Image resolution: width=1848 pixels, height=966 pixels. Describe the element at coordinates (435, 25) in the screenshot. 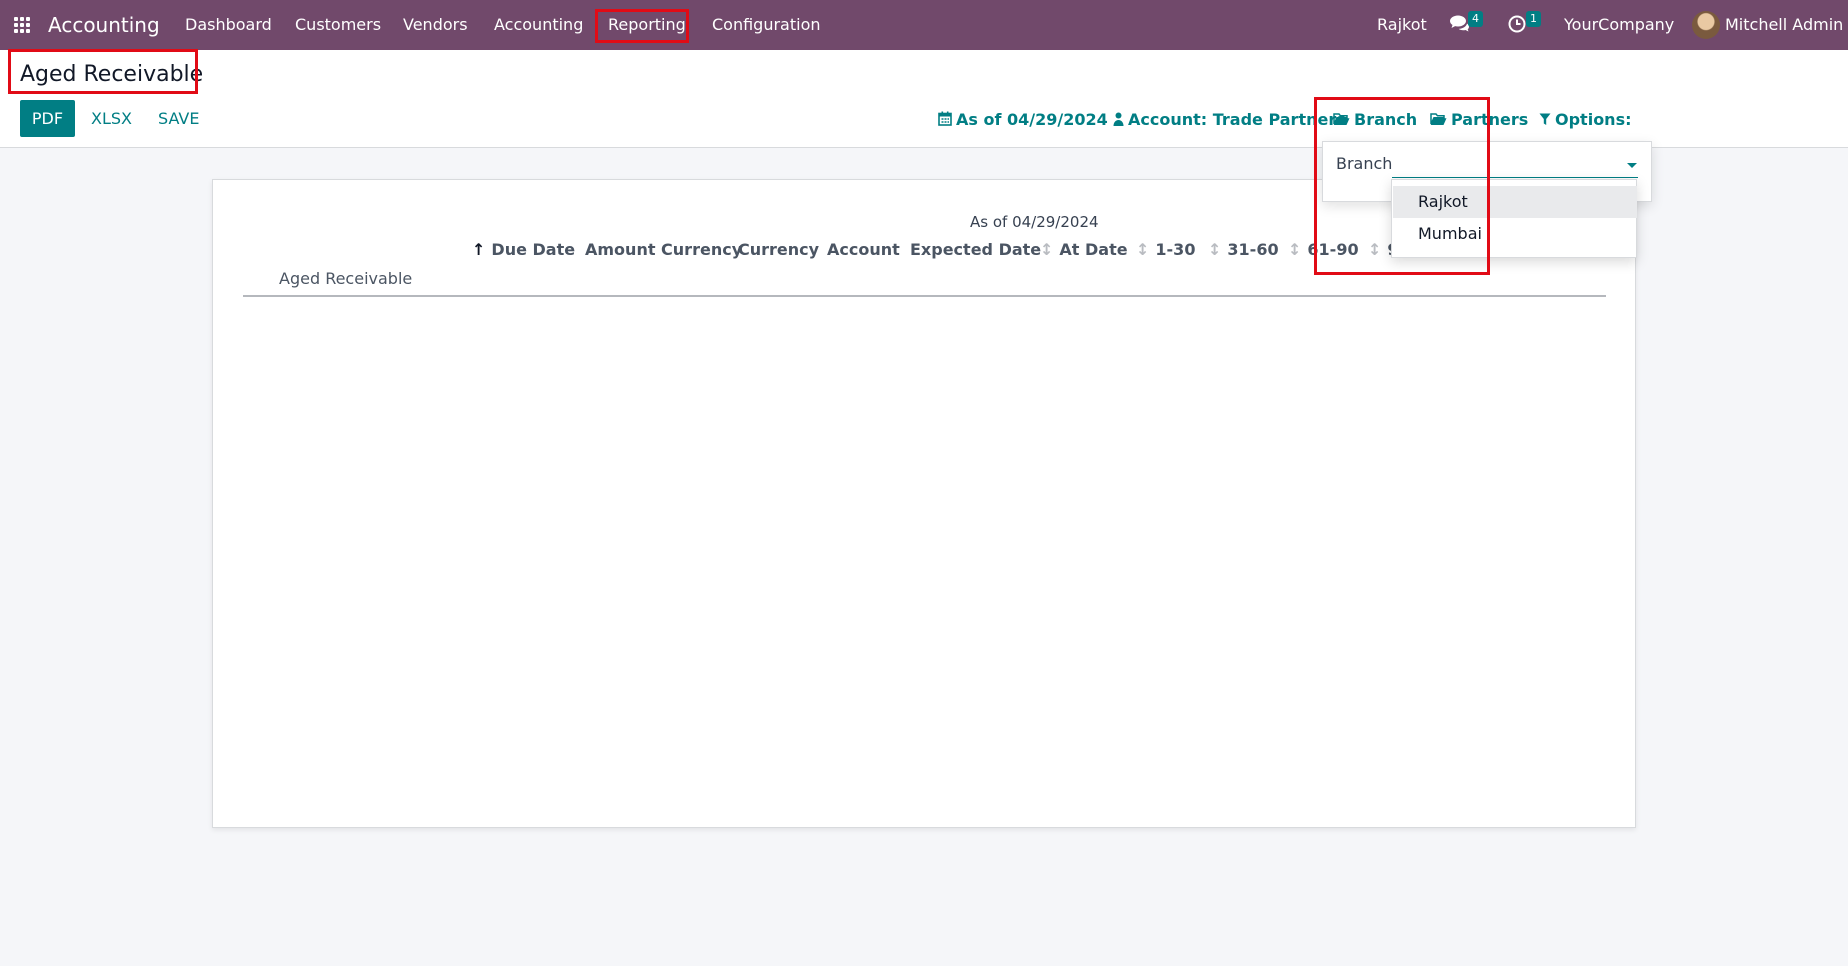

I see `menu-vendors: Vendors` at that location.